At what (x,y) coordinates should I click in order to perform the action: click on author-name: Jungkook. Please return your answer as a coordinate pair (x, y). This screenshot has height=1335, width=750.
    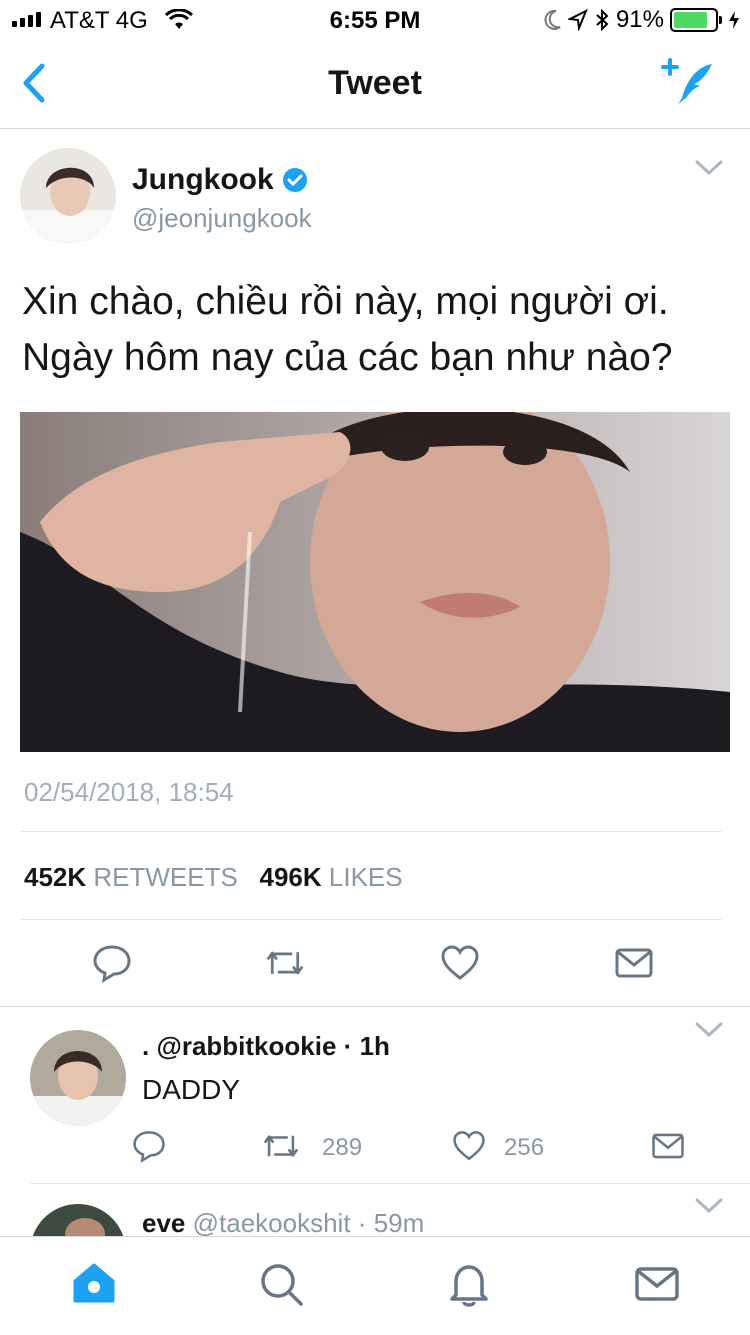
    Looking at the image, I should click on (203, 180).